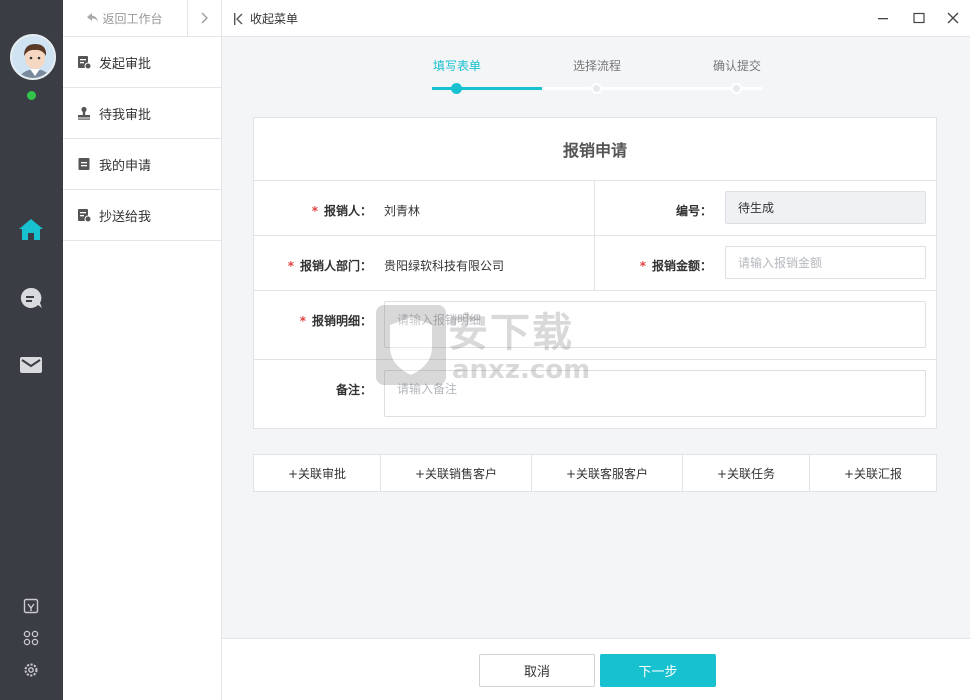 The height and width of the screenshot is (700, 970). Describe the element at coordinates (873, 473) in the screenshot. I see `link-report-button: +关联汇报` at that location.